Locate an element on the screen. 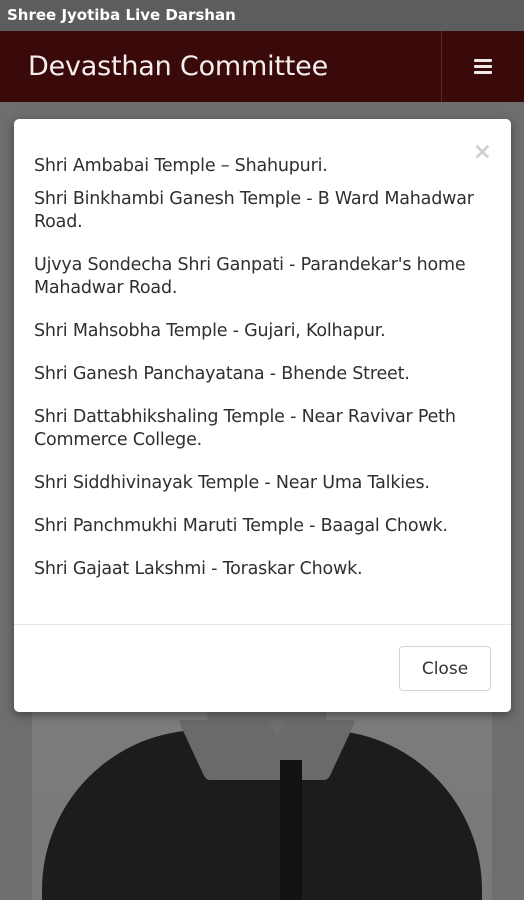  menu-button is located at coordinates (482, 66).